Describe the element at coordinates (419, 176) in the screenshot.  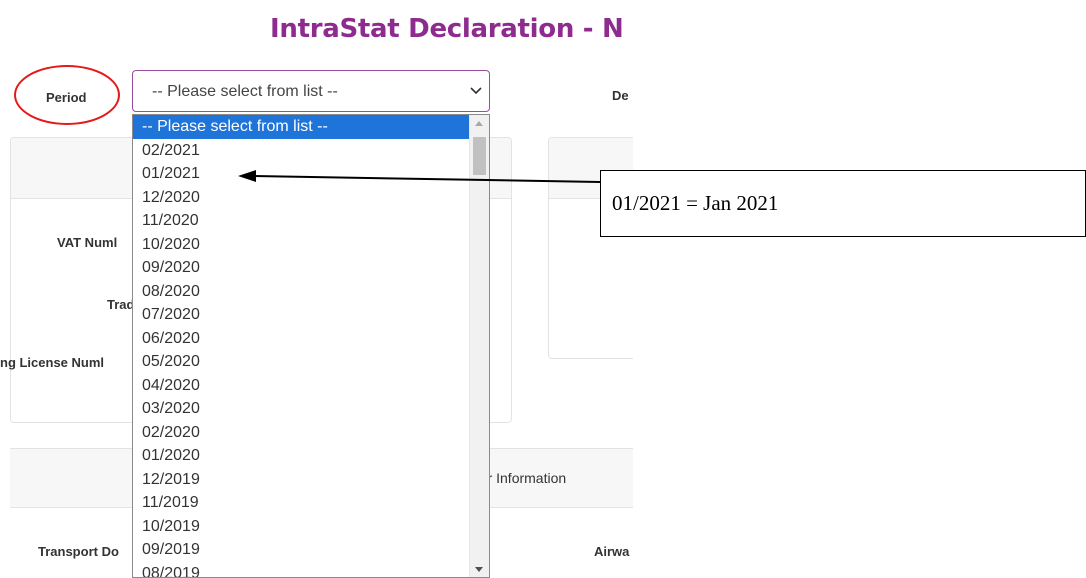
I see `annotation-arrow-icon` at that location.